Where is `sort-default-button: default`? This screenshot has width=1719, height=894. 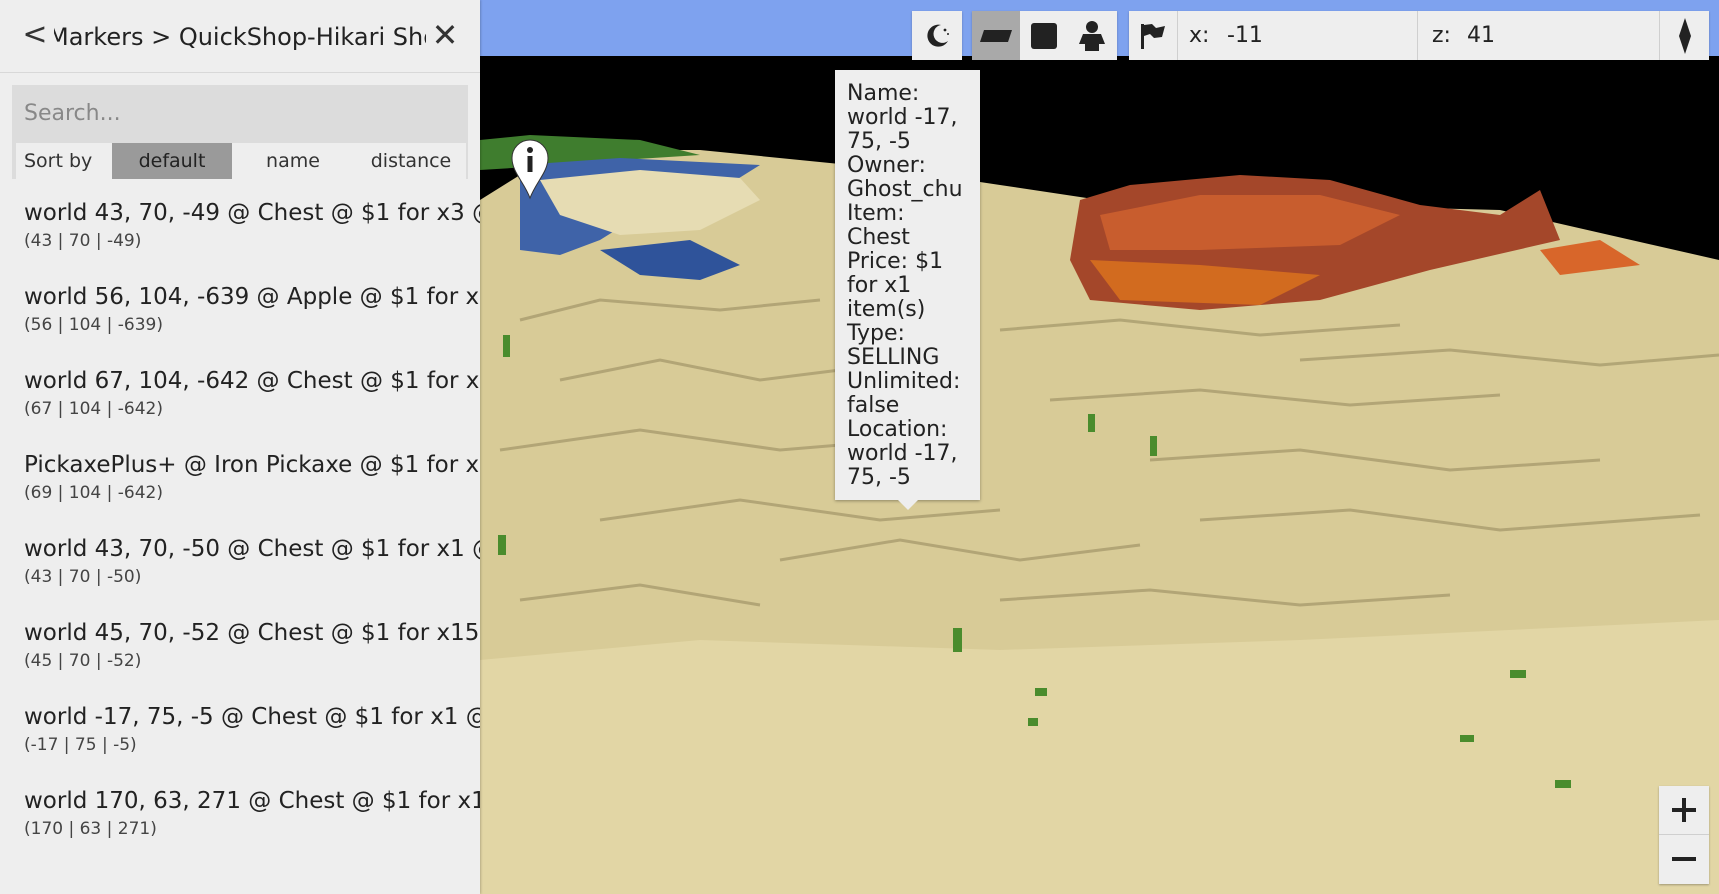
sort-default-button: default is located at coordinates (172, 161).